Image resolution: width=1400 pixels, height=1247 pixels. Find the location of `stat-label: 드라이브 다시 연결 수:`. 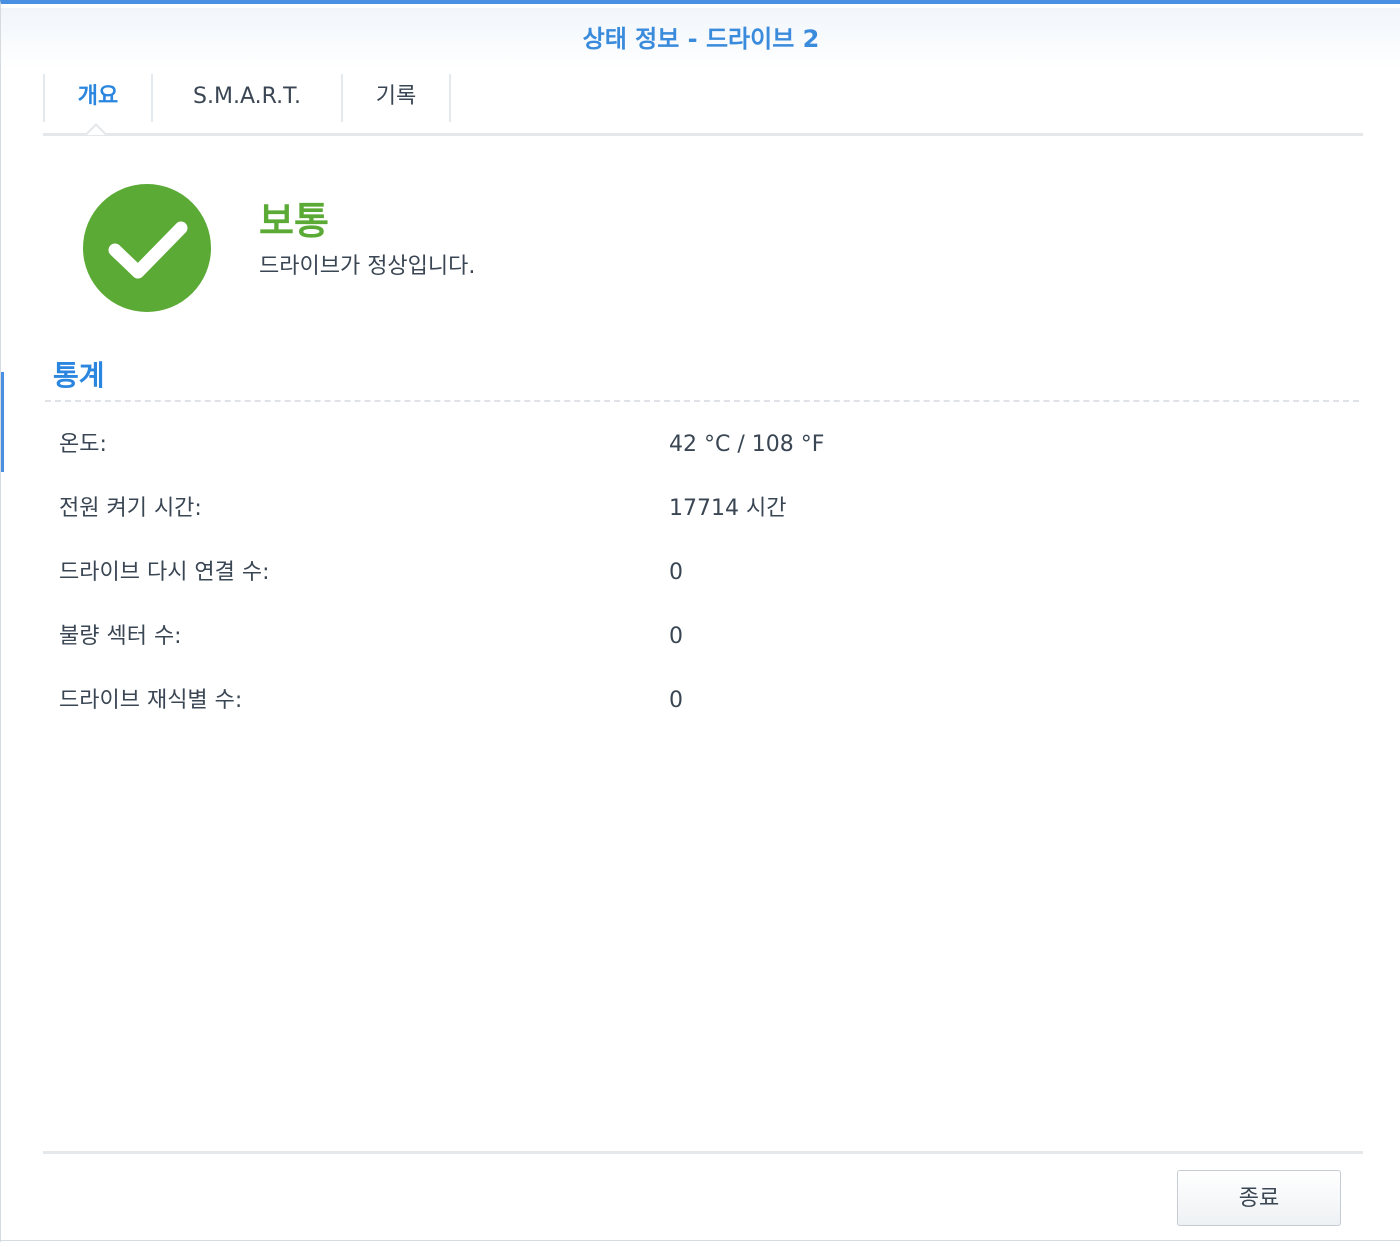

stat-label: 드라이브 다시 연결 수: is located at coordinates (164, 572).